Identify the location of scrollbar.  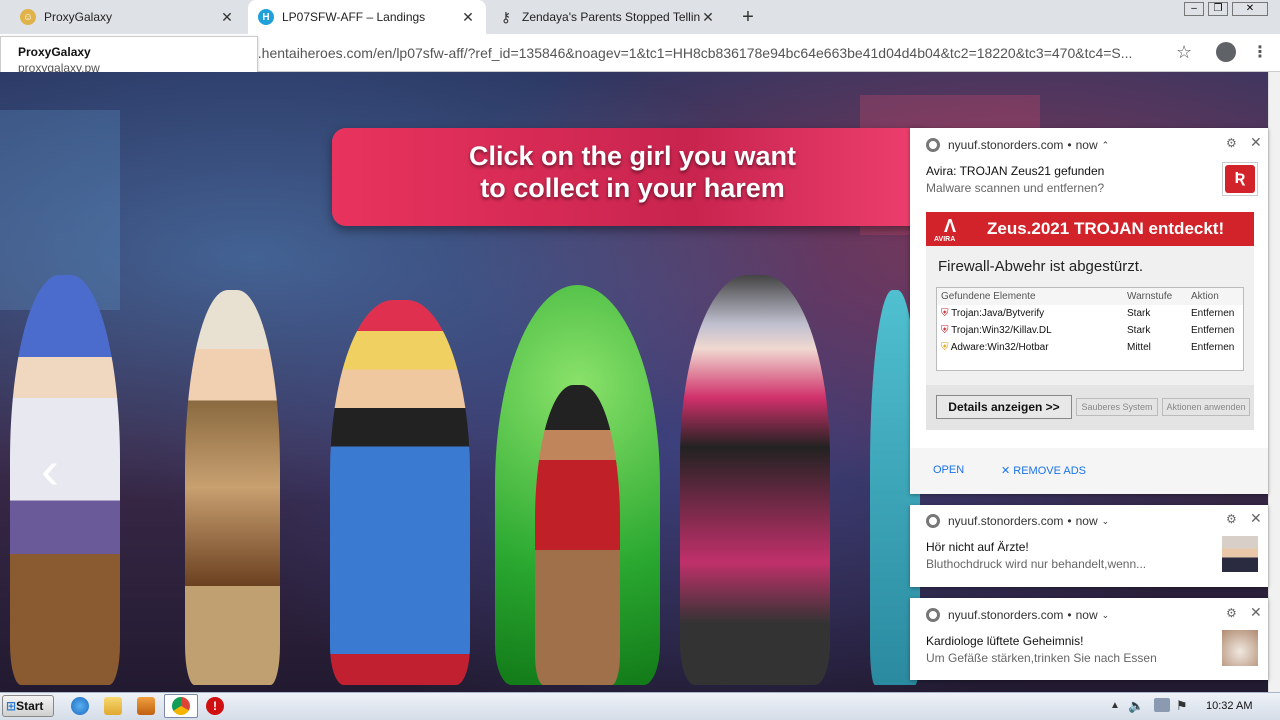
(1274, 382).